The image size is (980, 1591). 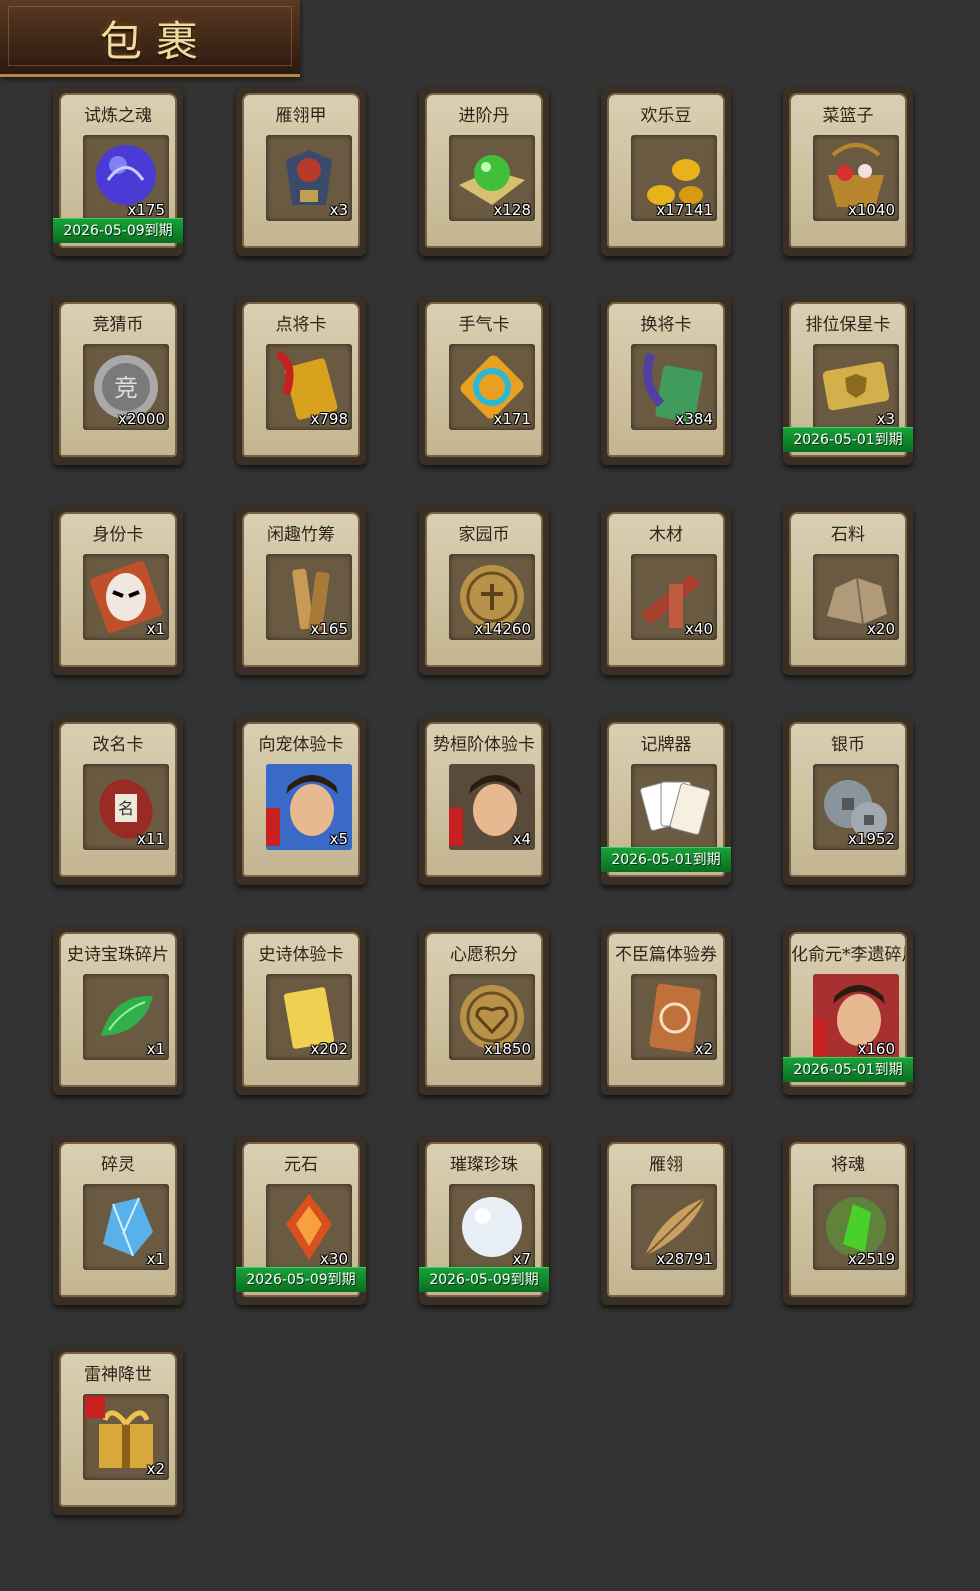 What do you see at coordinates (666, 116) in the screenshot?
I see `item-name: 欢乐豆` at bounding box center [666, 116].